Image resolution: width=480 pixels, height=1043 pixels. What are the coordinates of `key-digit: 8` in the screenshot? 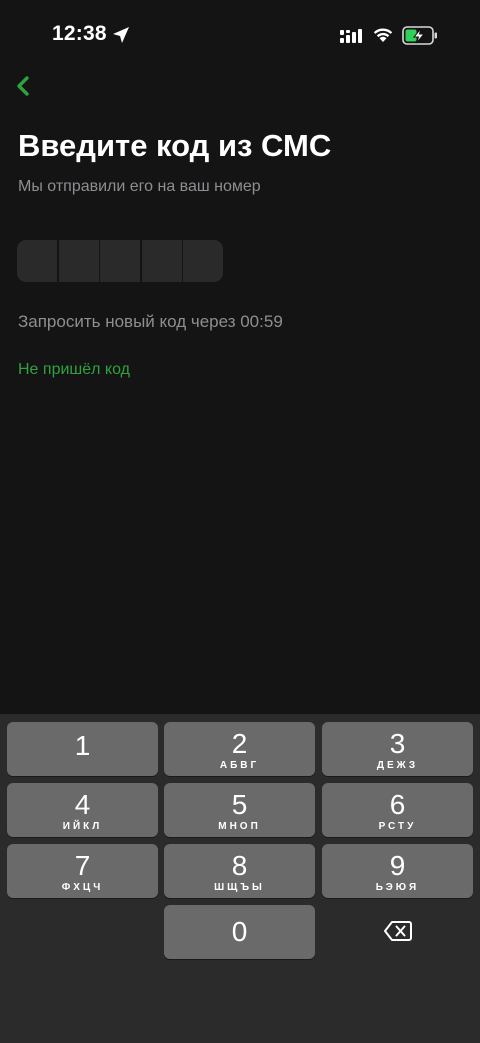 It's located at (239, 865).